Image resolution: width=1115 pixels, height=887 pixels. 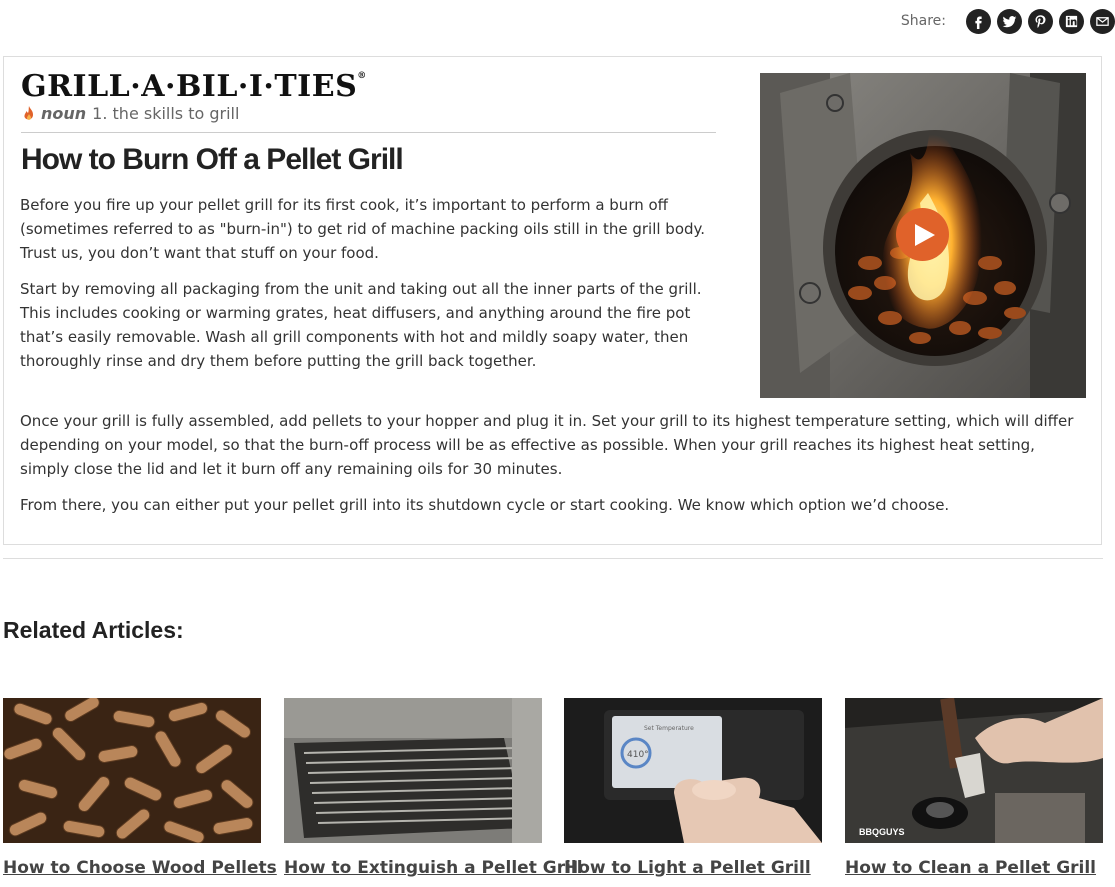 I want to click on screen-temperature: 410°, so click(x=638, y=755).